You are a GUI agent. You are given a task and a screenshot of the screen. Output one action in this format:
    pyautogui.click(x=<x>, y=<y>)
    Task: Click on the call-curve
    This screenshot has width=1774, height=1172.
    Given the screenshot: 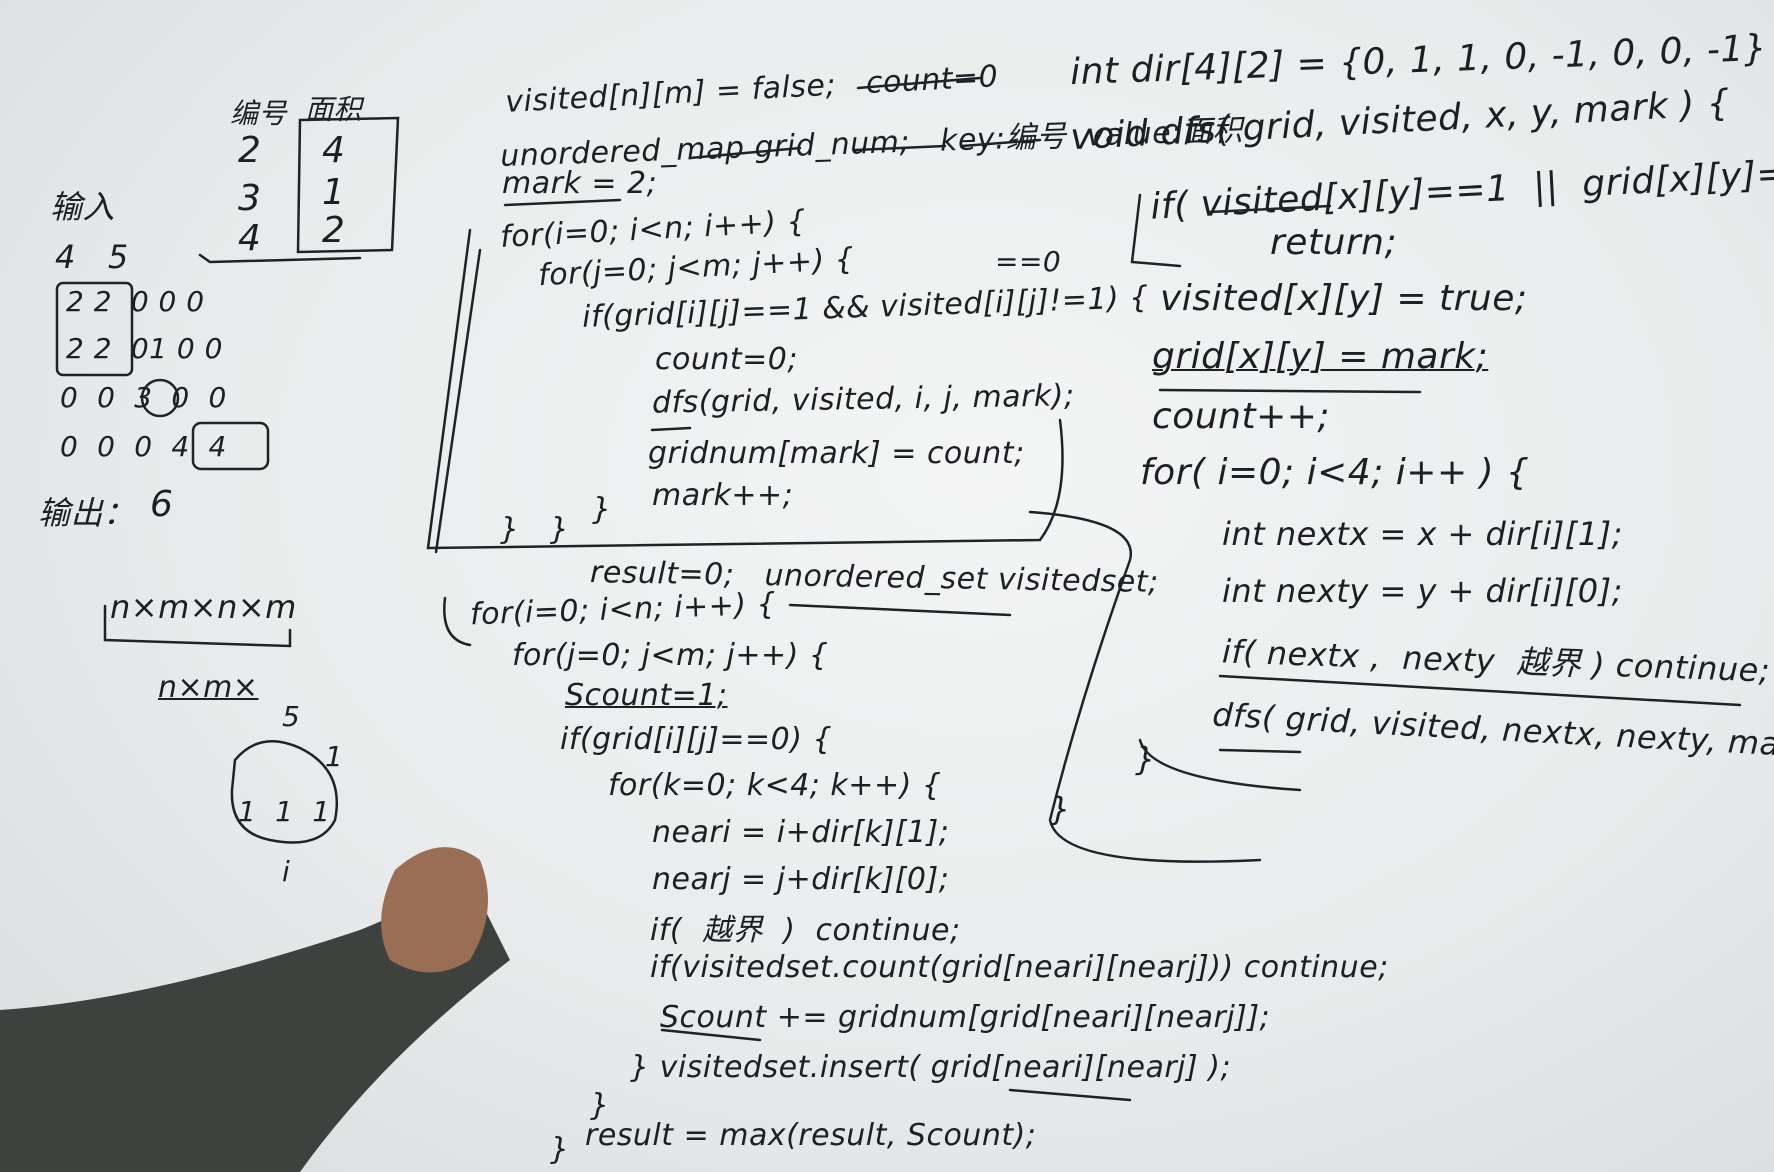 What is the action you would take?
    pyautogui.click(x=1145, y=686)
    